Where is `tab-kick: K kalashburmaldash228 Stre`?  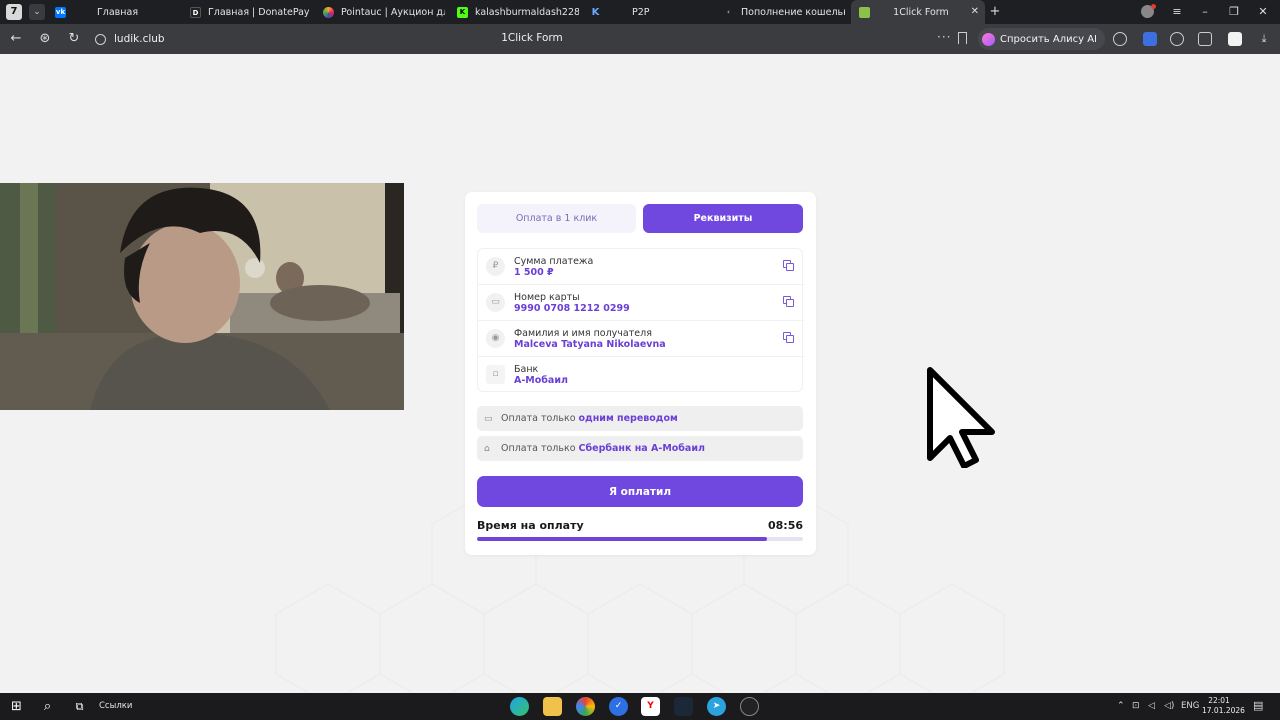
tab-kick: K kalashburmaldash228 Stre is located at coordinates (518, 12).